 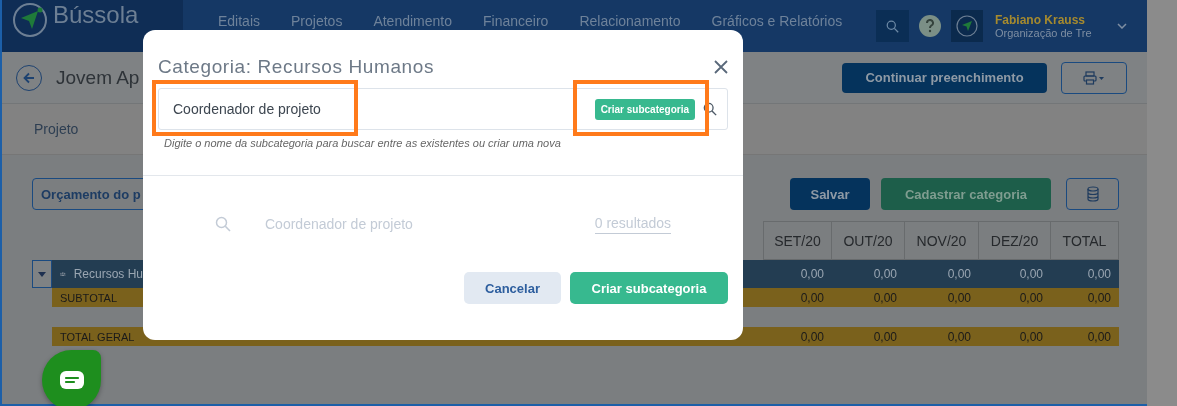 I want to click on compass-logo-icon, so click(x=30, y=20).